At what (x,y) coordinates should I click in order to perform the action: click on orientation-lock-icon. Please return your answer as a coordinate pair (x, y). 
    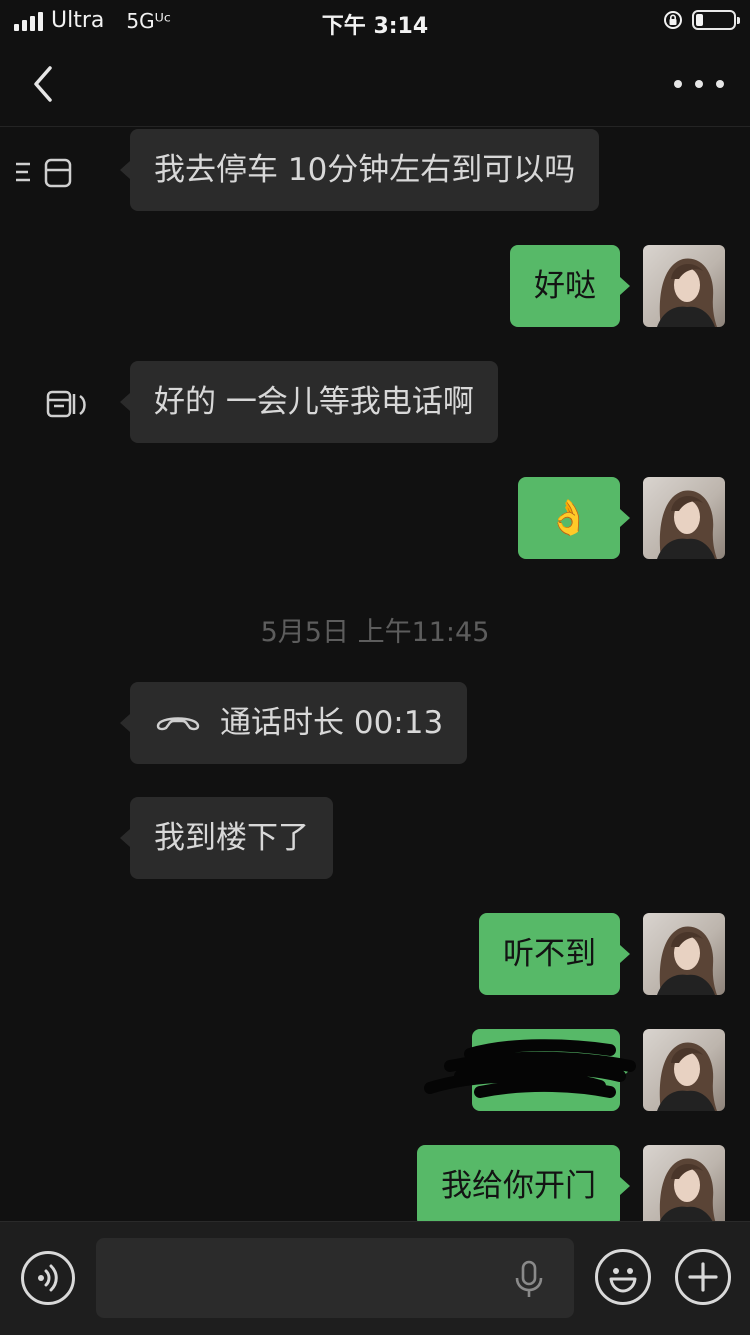
    Looking at the image, I should click on (673, 20).